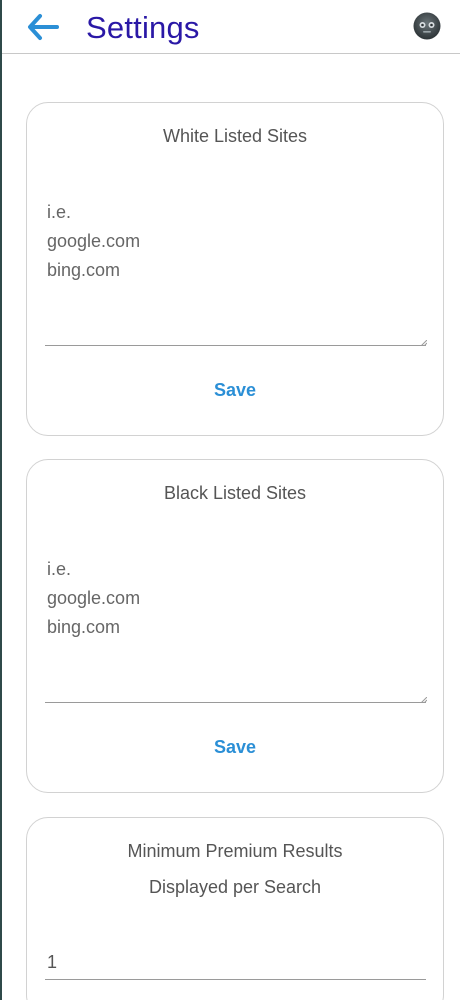  Describe the element at coordinates (143, 27) in the screenshot. I see `page-title: Settings` at that location.